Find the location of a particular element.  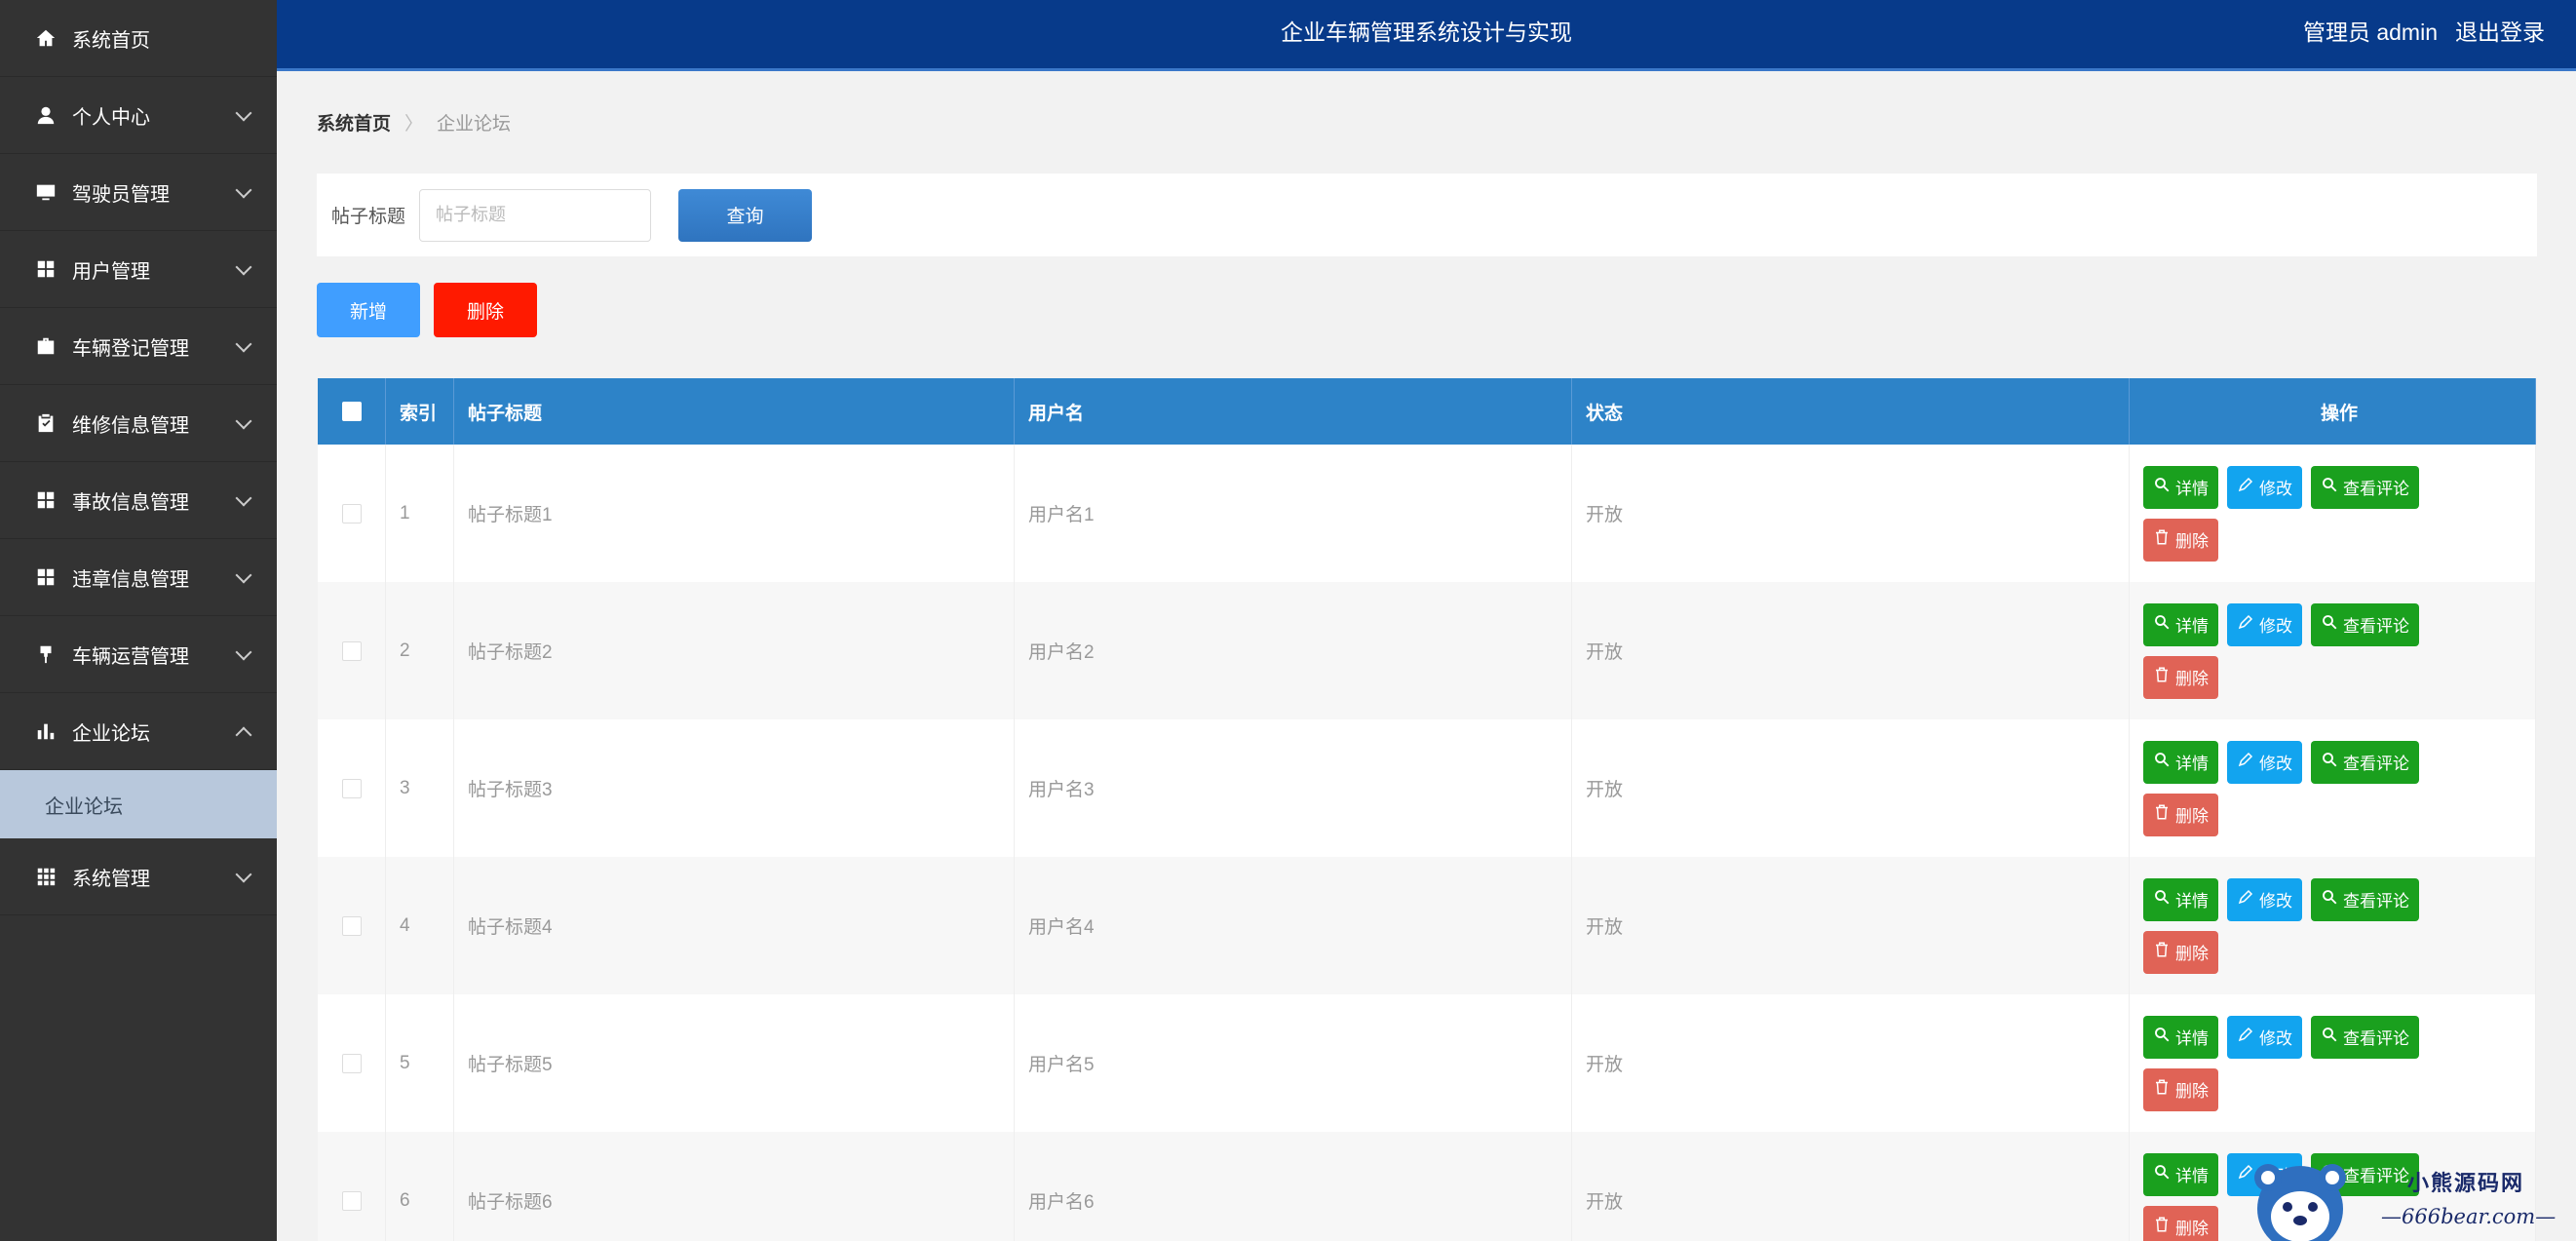

breadcrumb-home: 系统首页 is located at coordinates (354, 122).